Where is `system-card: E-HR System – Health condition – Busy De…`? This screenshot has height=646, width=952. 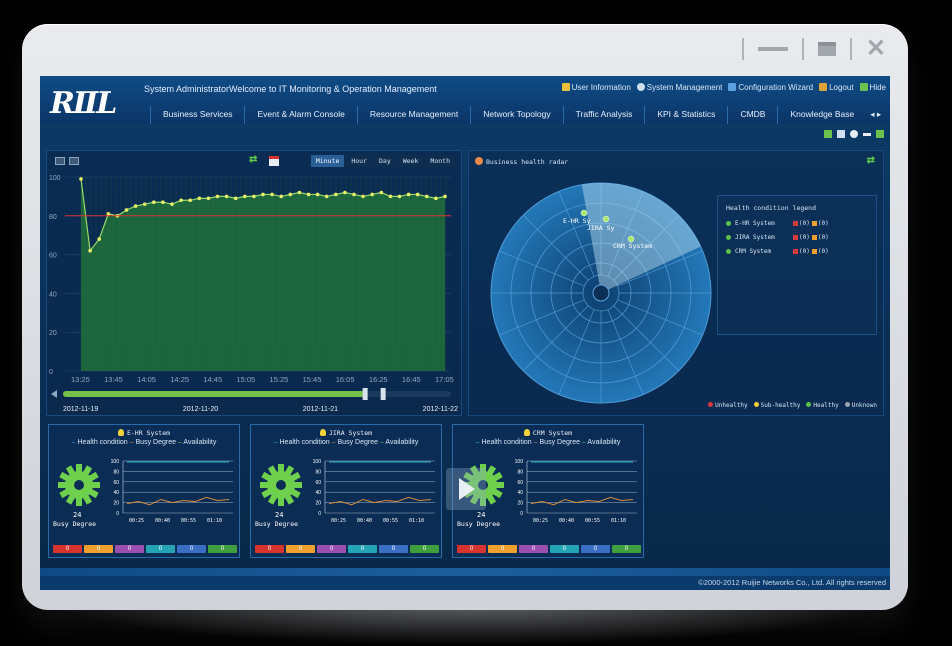
system-card: E-HR System – Health condition – Busy De… is located at coordinates (144, 491).